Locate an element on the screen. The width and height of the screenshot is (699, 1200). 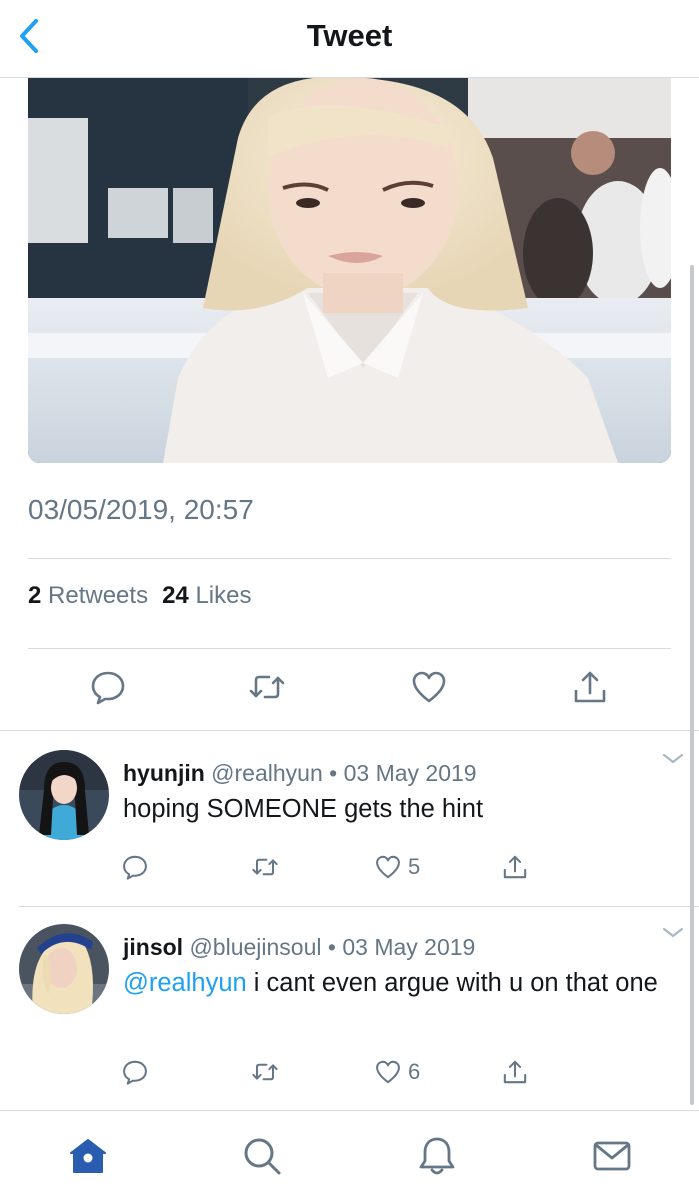
like-button: 6 is located at coordinates (396, 1072).